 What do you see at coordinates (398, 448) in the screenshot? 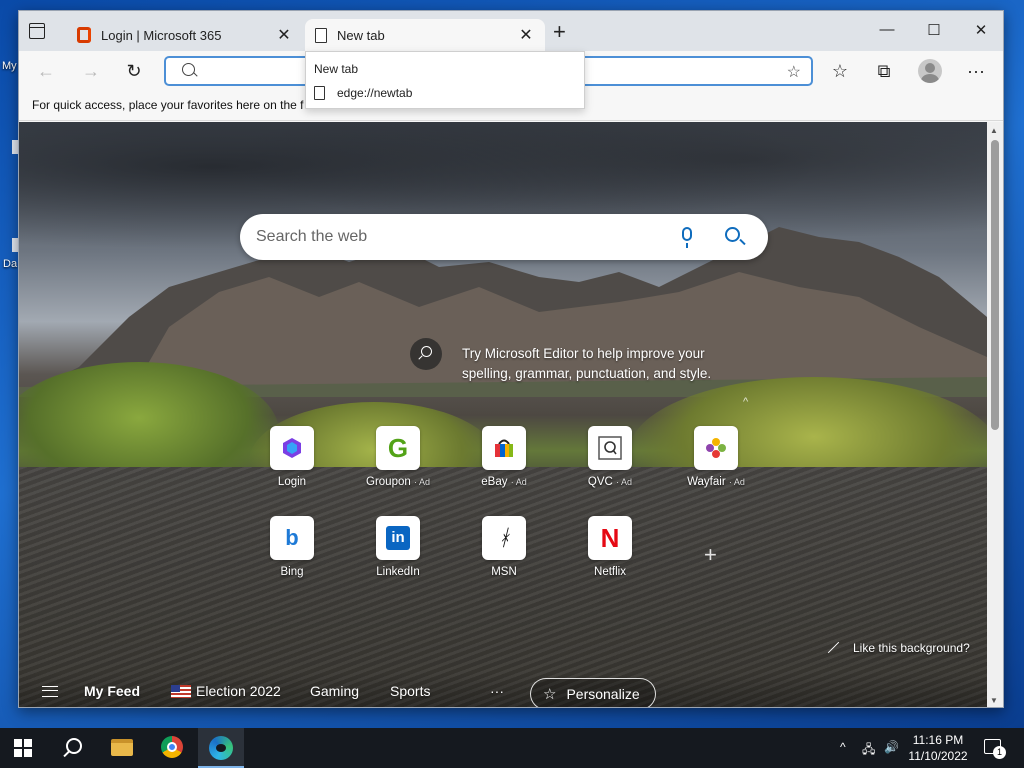
I see `groupon-icon: G` at bounding box center [398, 448].